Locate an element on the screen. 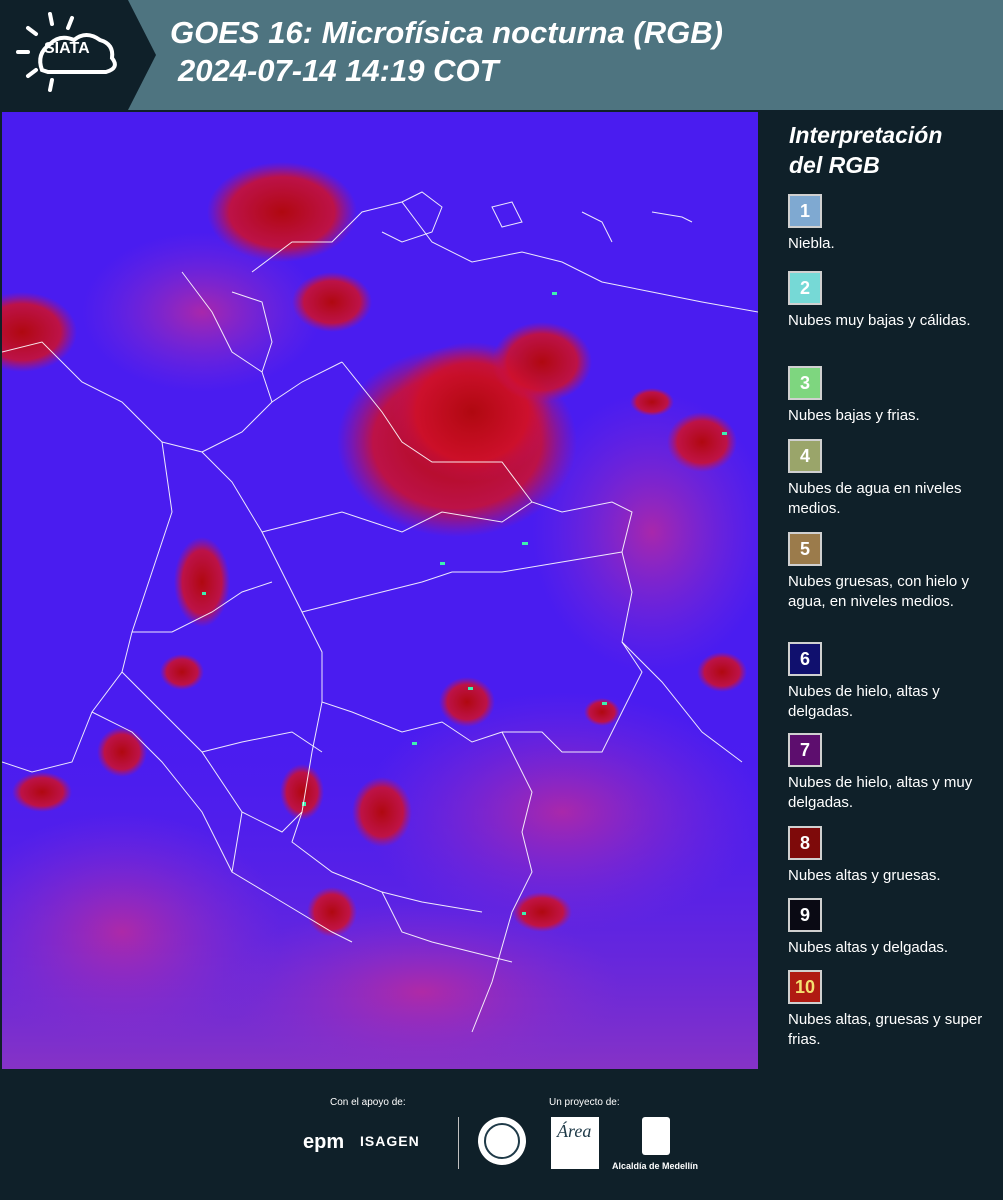 The image size is (1003, 1200). footer-divider is located at coordinates (458, 1143).